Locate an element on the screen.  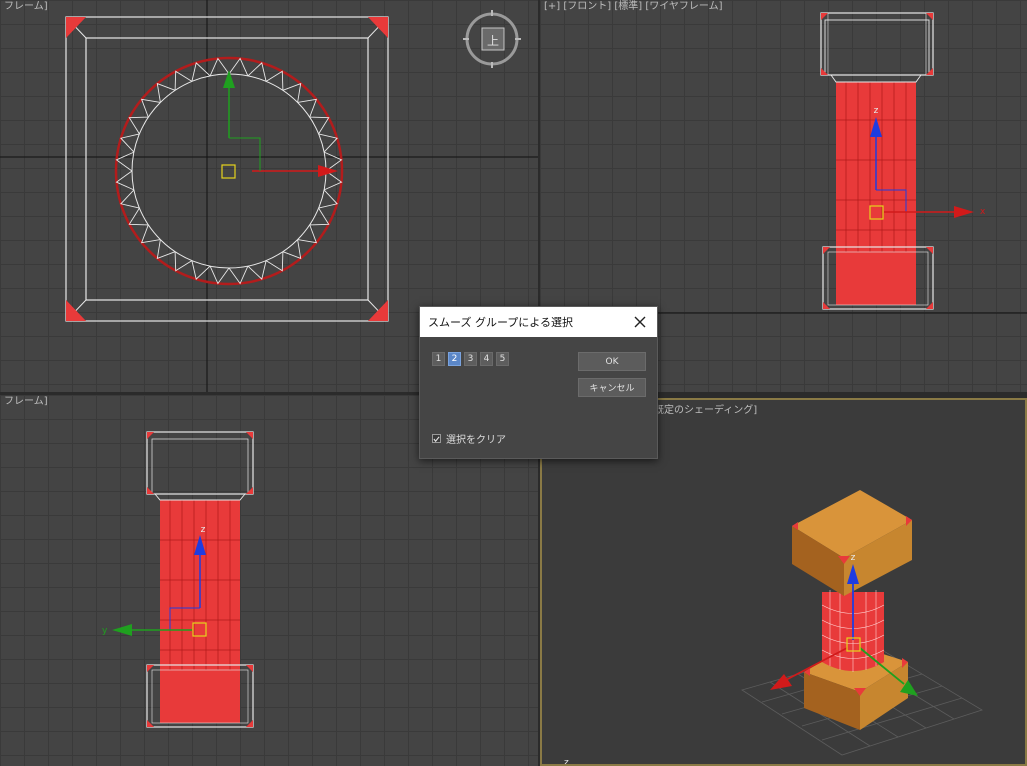
smooth-group-buttons: 1 2 3 4 5 is located at coordinates (470, 359).